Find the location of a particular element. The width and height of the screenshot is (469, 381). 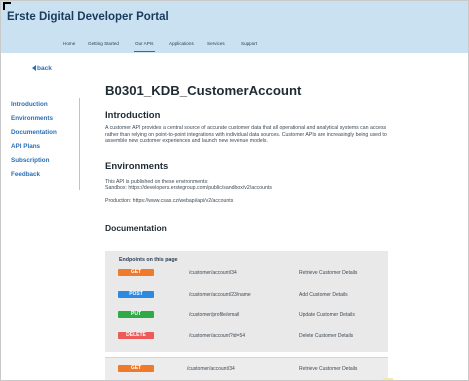

back-link: back is located at coordinates (42, 68).